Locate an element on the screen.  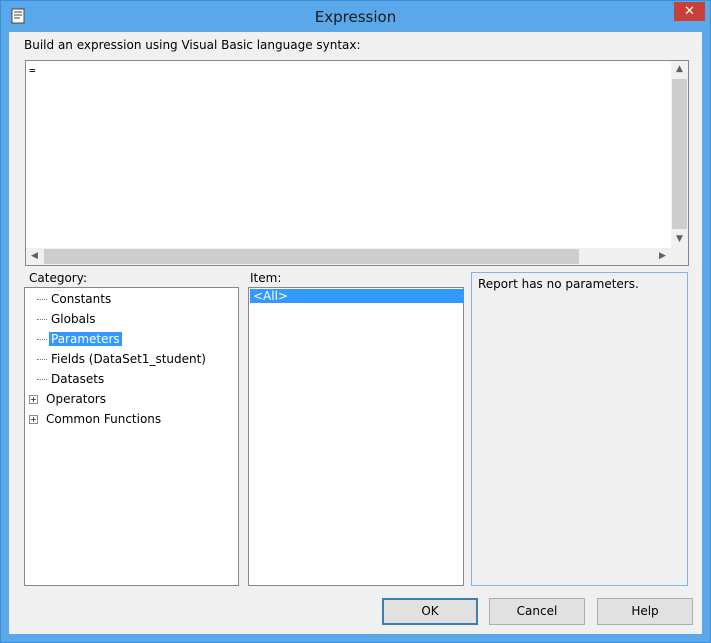
list-item-all: <All> is located at coordinates (357, 296).